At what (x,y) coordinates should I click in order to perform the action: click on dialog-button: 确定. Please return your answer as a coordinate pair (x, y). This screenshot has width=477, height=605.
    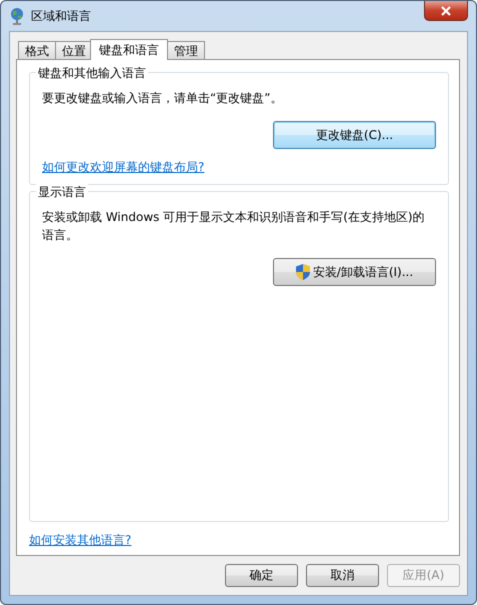
    Looking at the image, I should click on (261, 575).